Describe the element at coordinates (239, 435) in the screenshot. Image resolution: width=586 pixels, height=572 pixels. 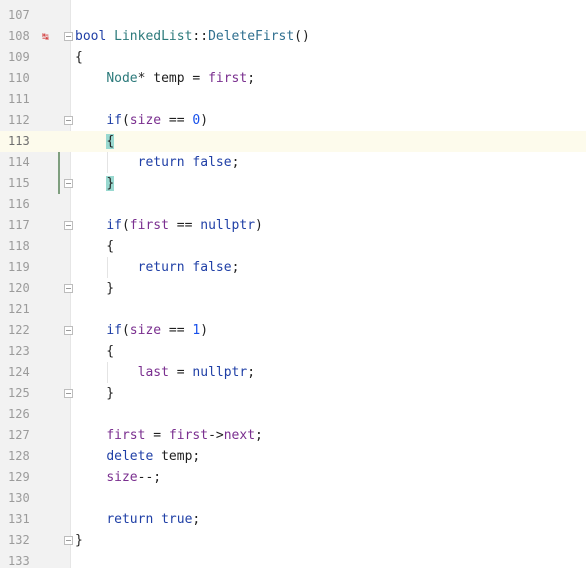
I see `code-token: next` at that location.